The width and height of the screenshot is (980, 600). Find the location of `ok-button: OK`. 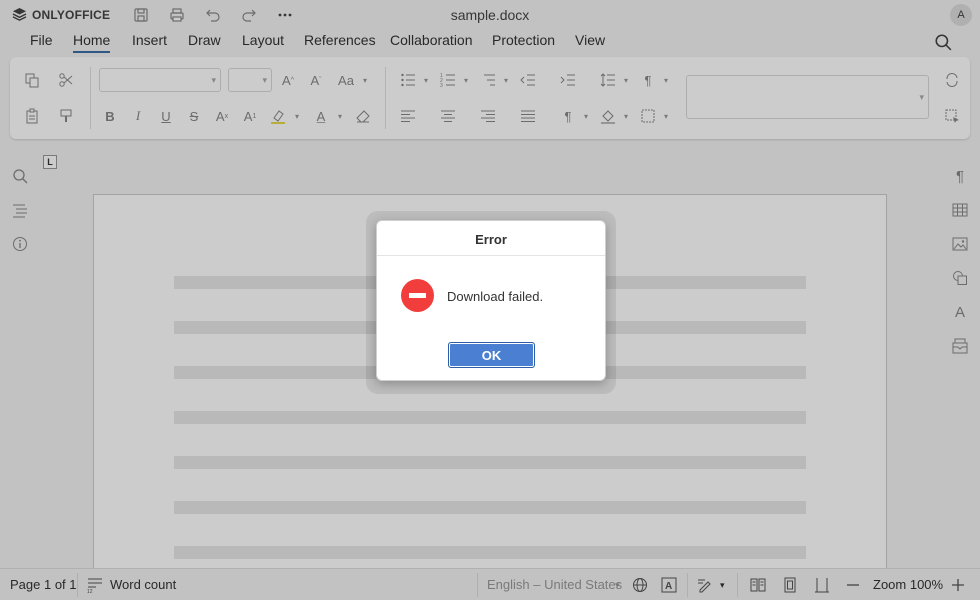

ok-button: OK is located at coordinates (491, 355).